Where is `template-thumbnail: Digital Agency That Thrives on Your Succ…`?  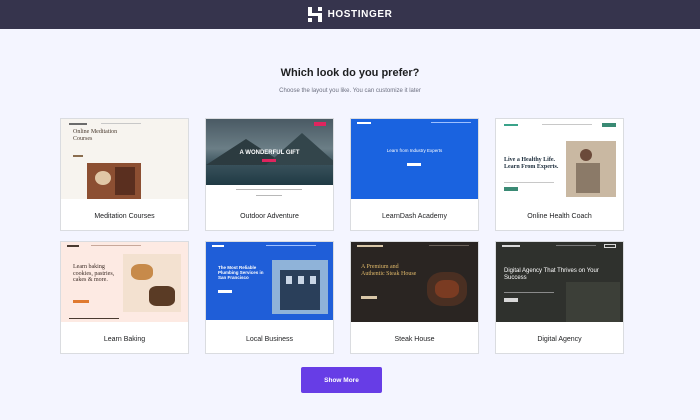 template-thumbnail: Digital Agency That Thrives on Your Succ… is located at coordinates (559, 282).